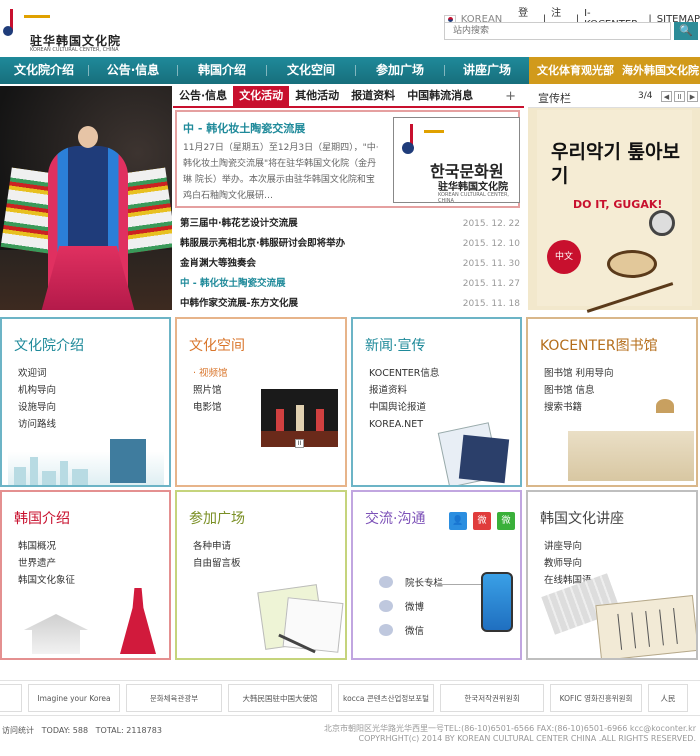  Describe the element at coordinates (564, 257) in the screenshot. I see `promo-cn-badge: 中文` at that location.